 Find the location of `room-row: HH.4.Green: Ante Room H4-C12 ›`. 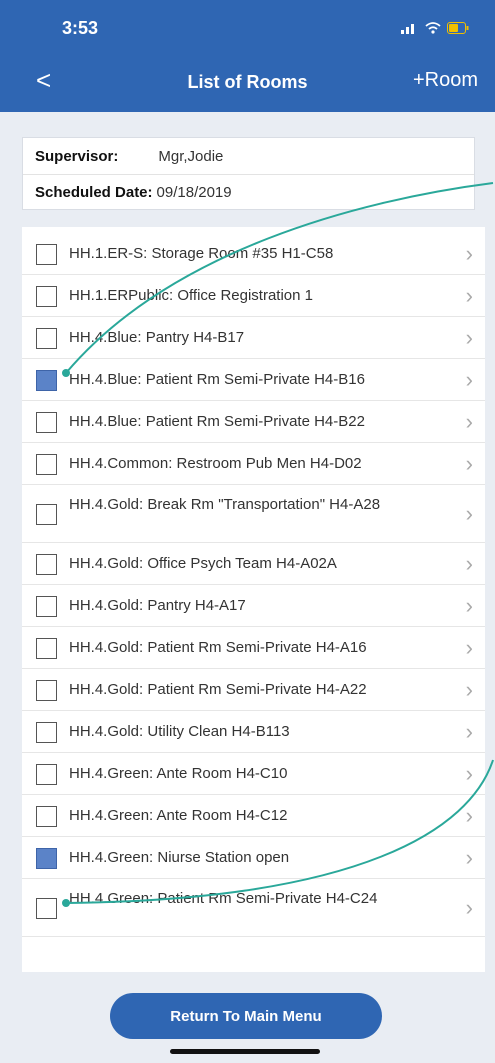

room-row: HH.4.Green: Ante Room H4-C12 › is located at coordinates (253, 816).